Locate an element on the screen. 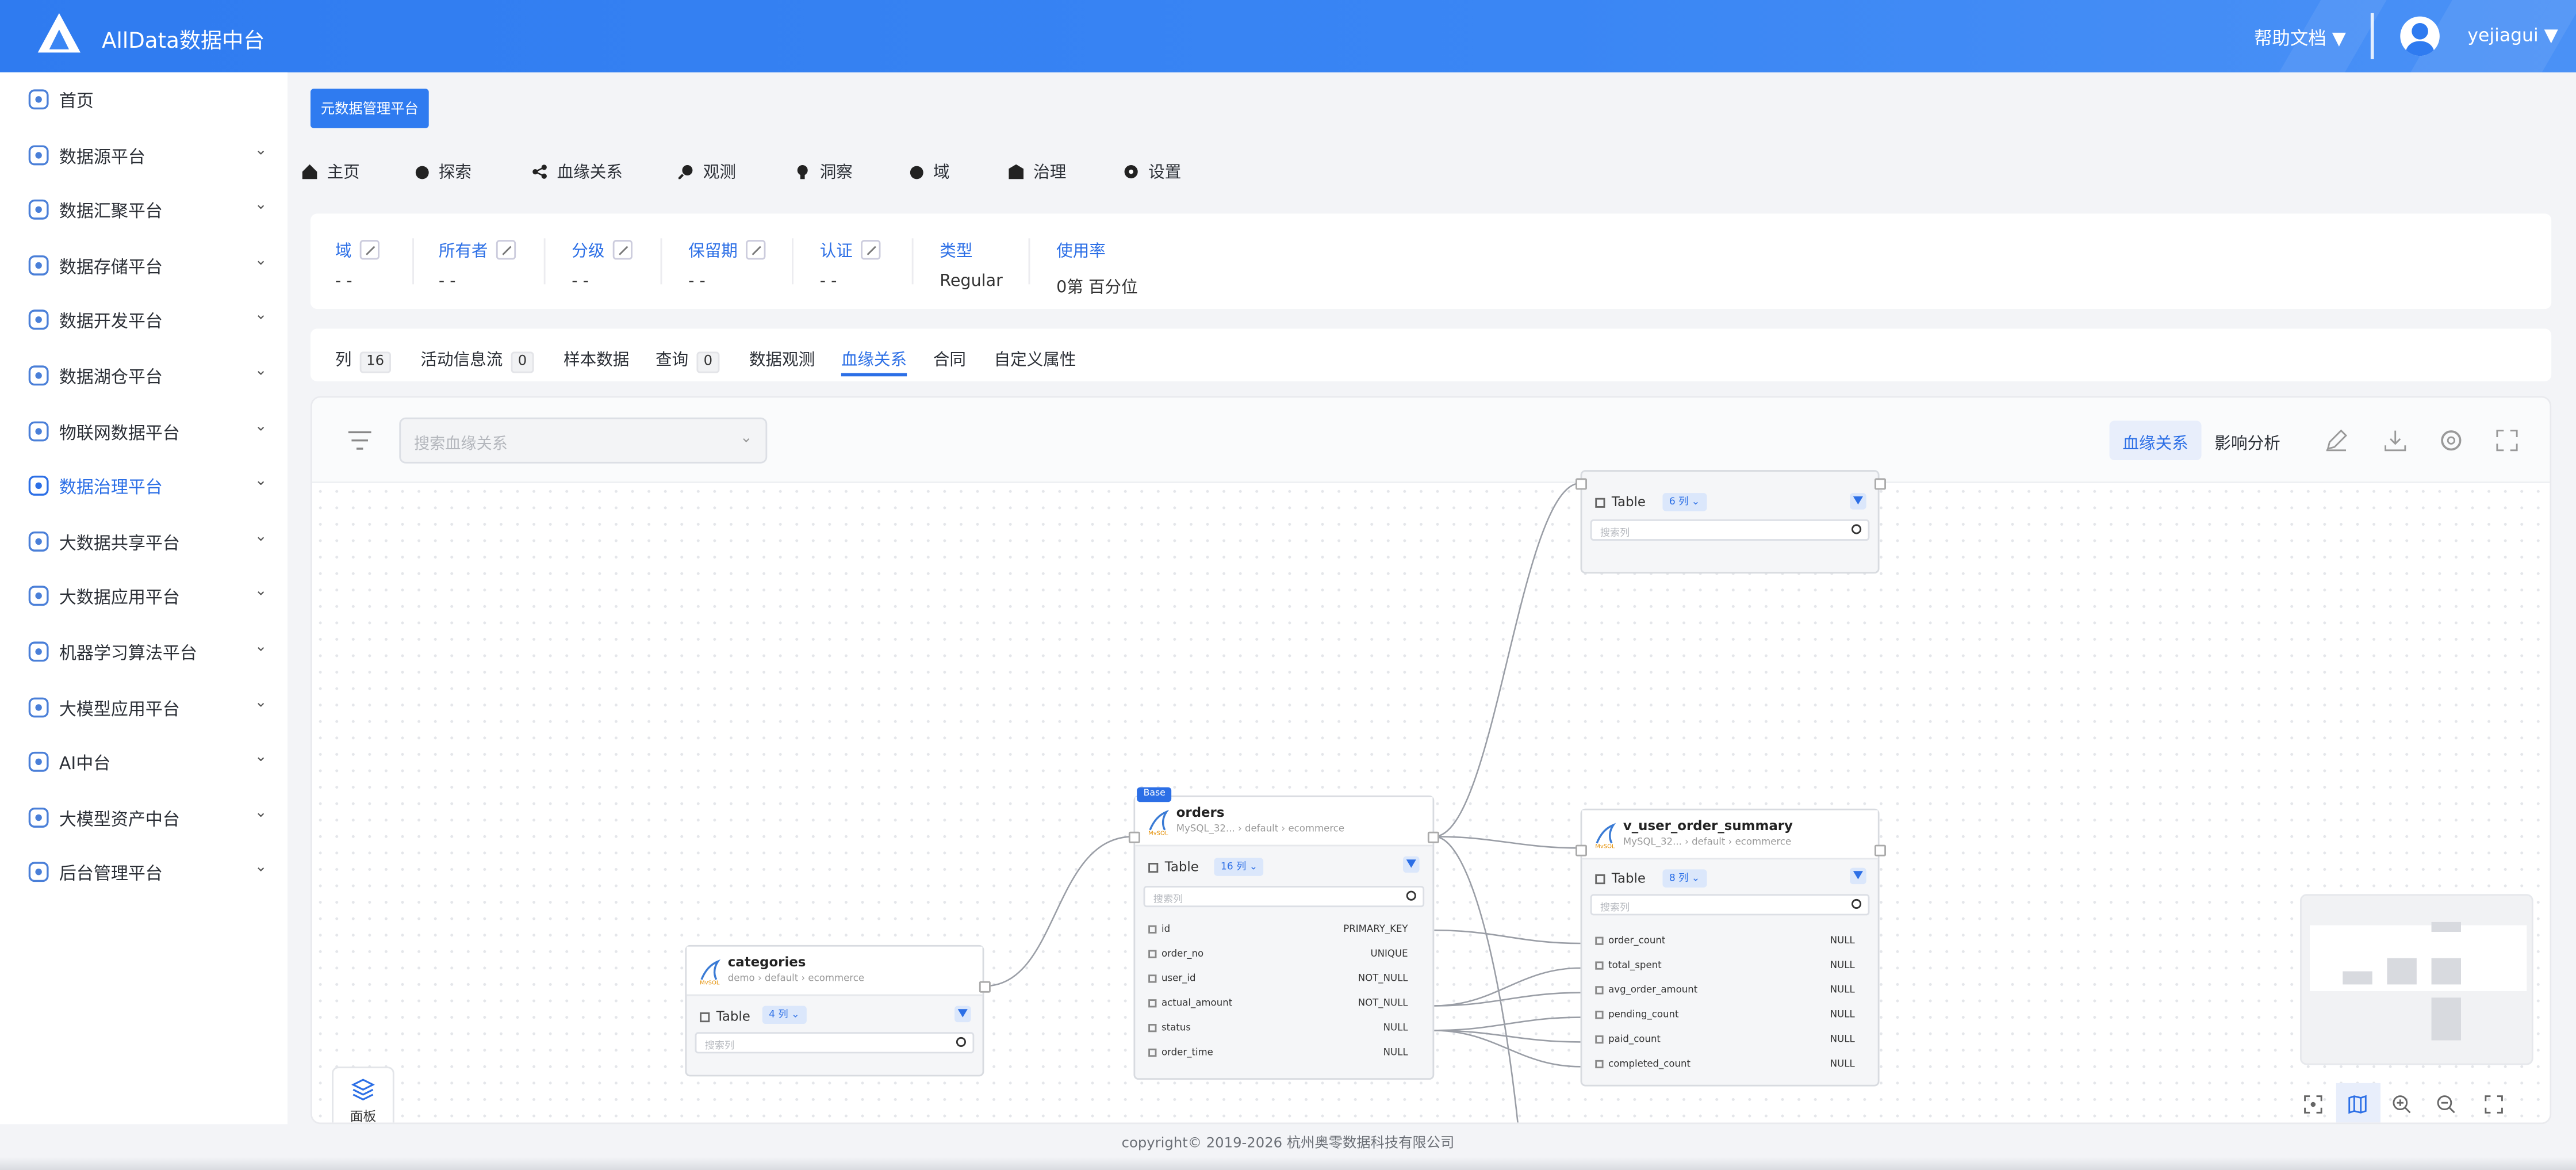  mode-impact-button: 影响分析 is located at coordinates (2248, 440).